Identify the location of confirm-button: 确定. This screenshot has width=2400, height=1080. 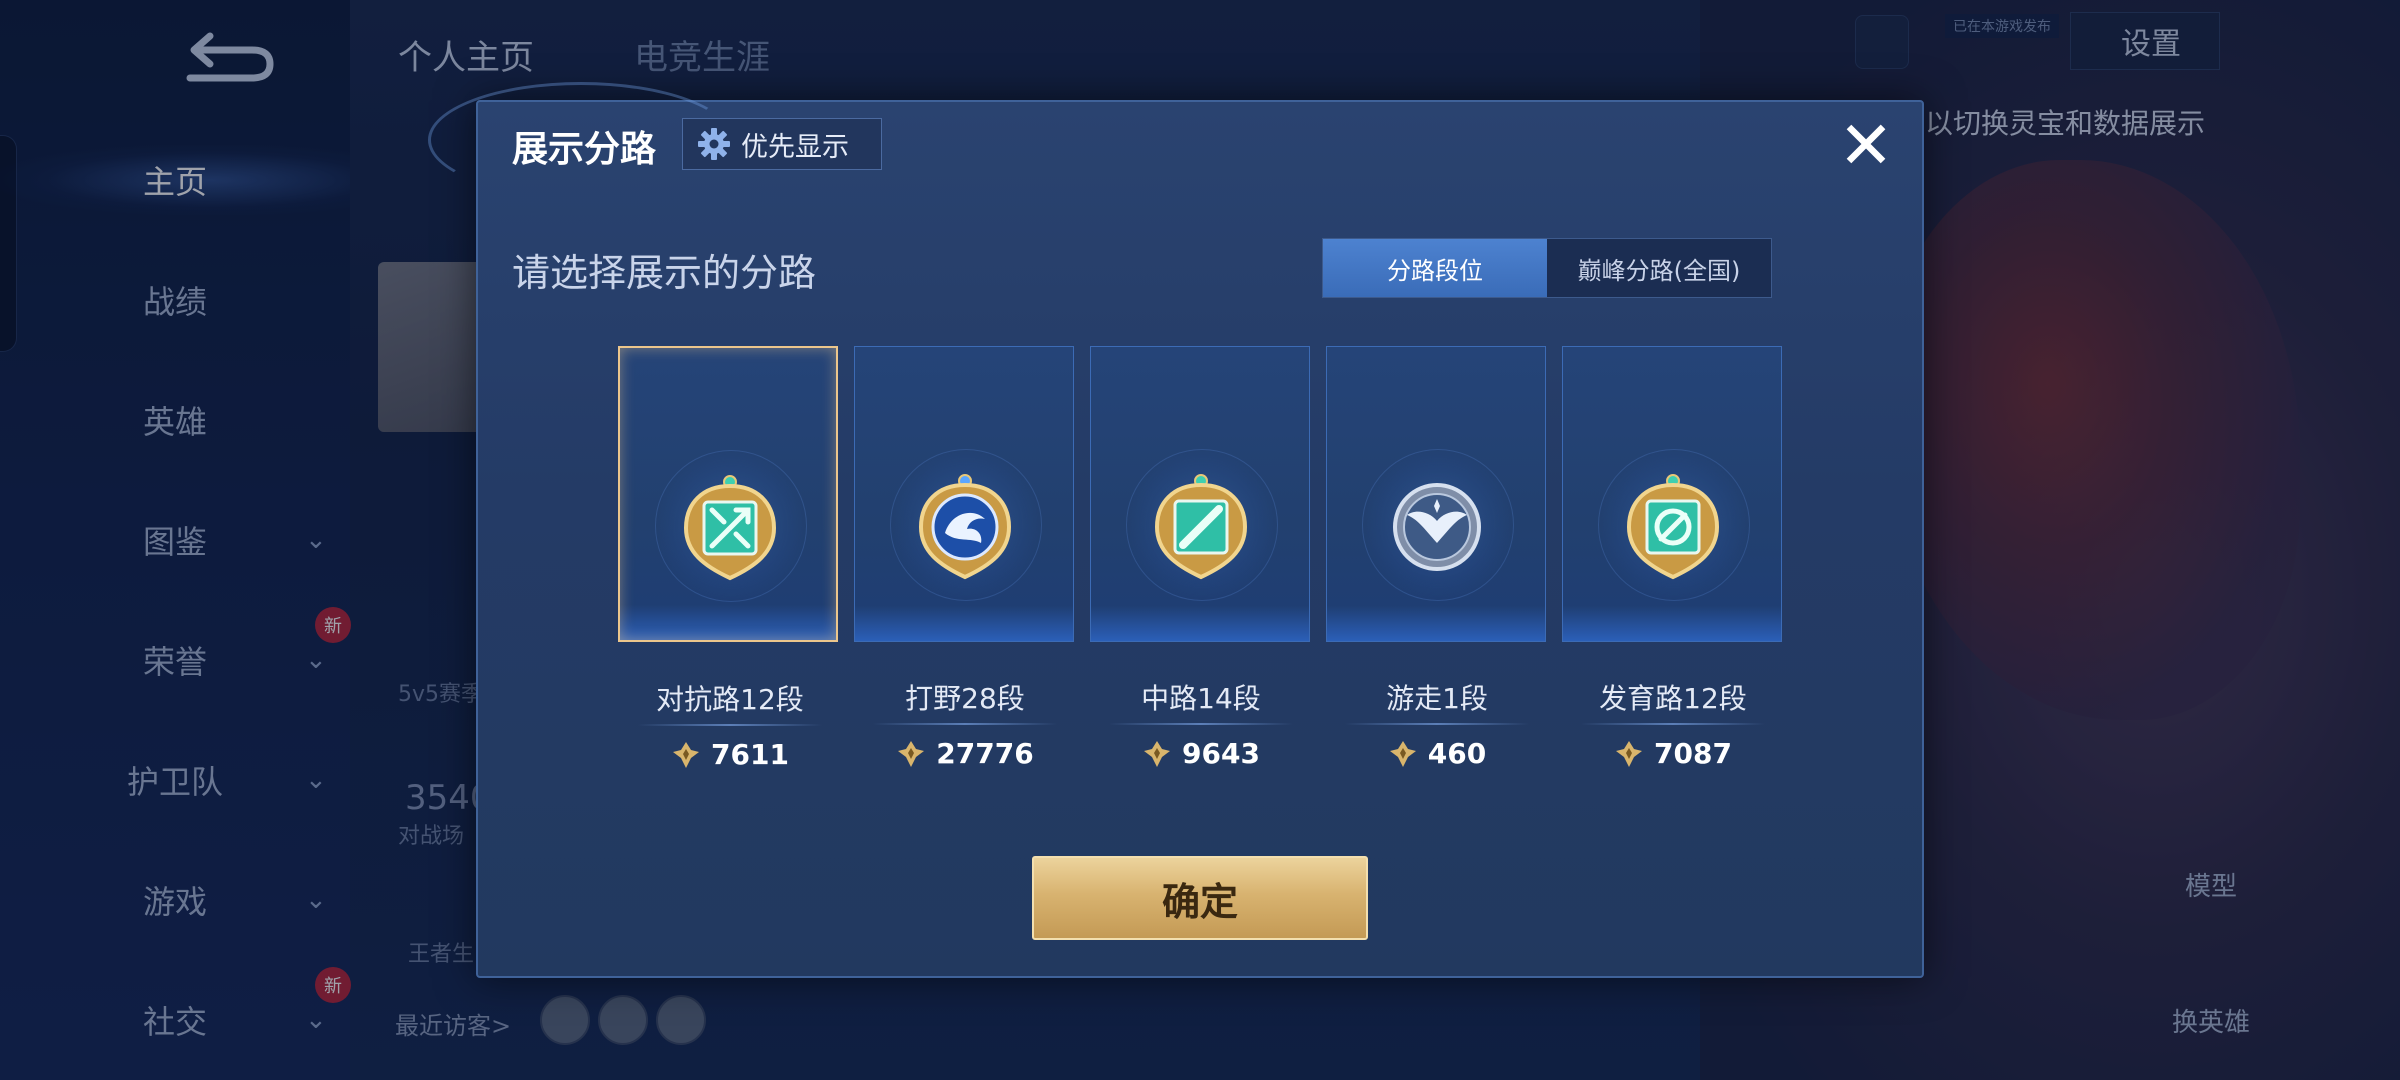
(1200, 898).